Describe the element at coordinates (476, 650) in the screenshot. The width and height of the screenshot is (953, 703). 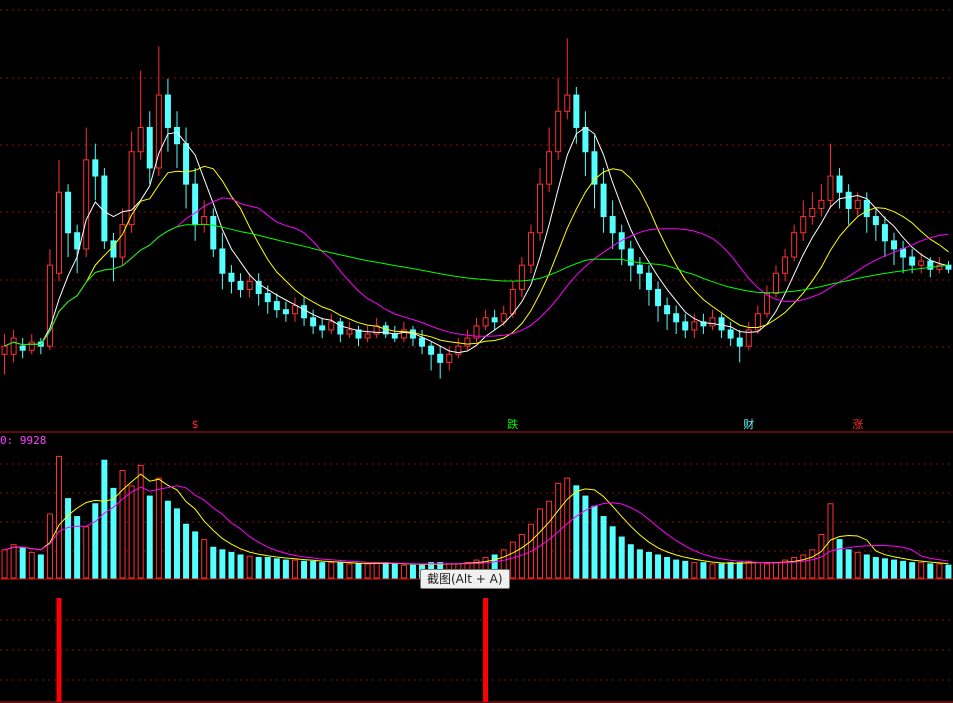
I see `signal-panel` at that location.